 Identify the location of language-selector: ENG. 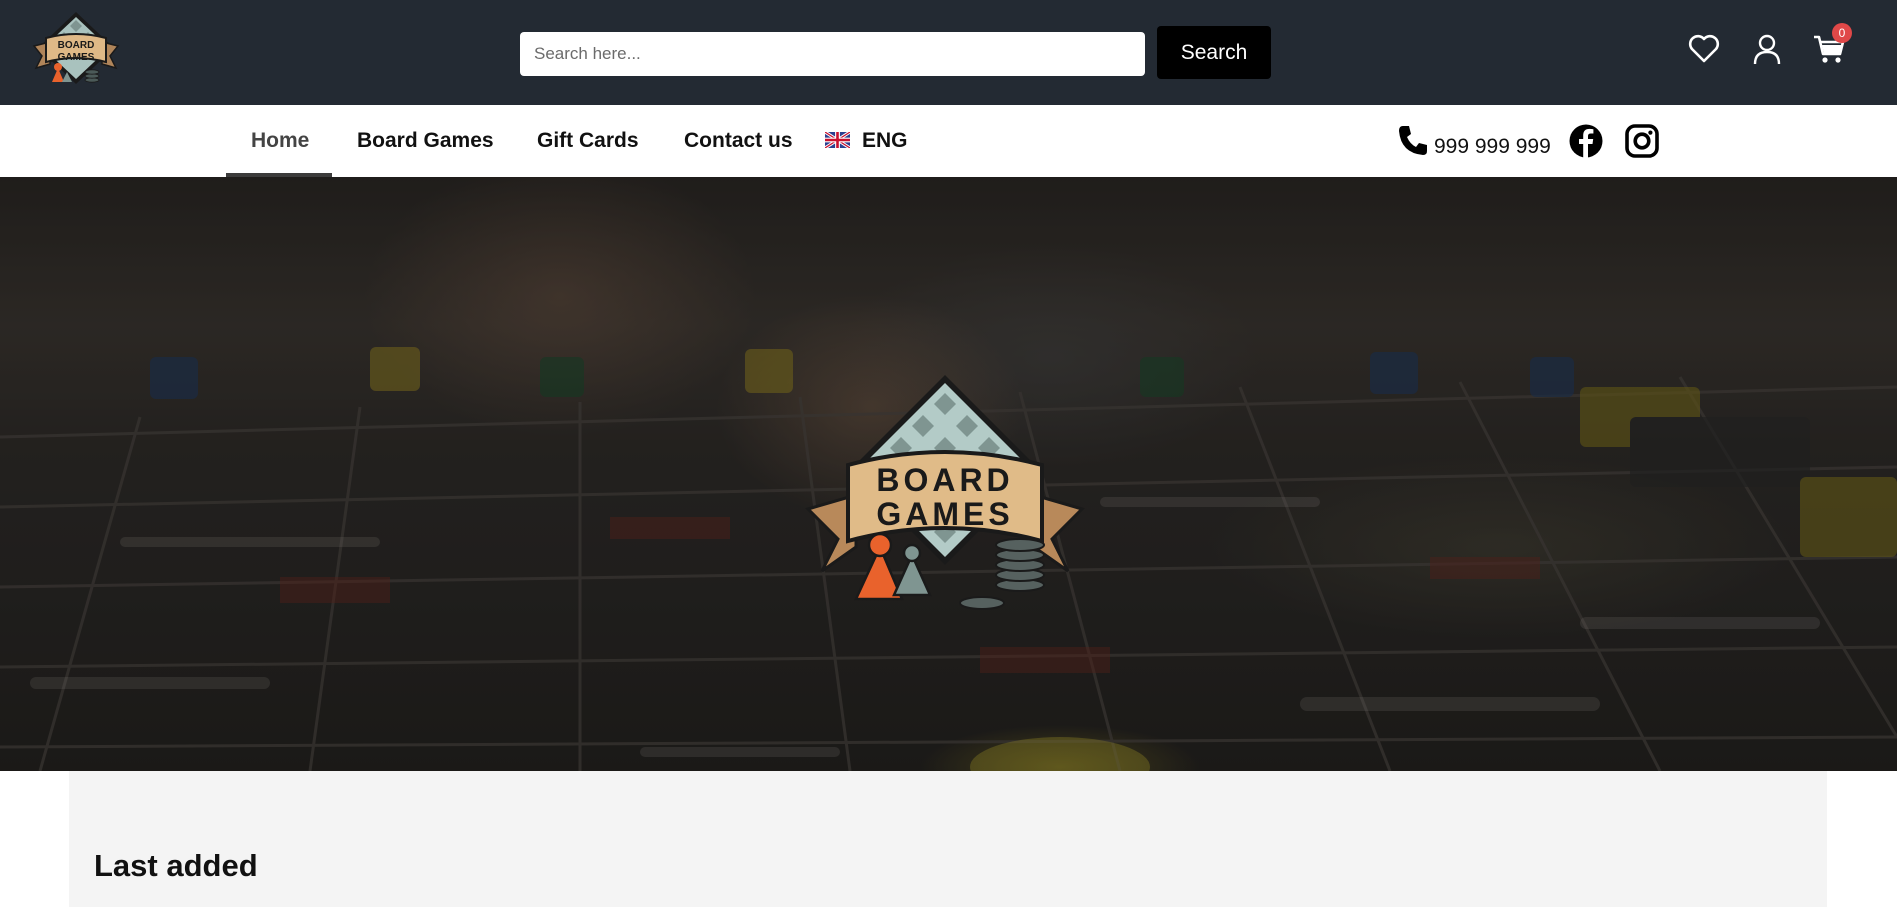
(885, 141).